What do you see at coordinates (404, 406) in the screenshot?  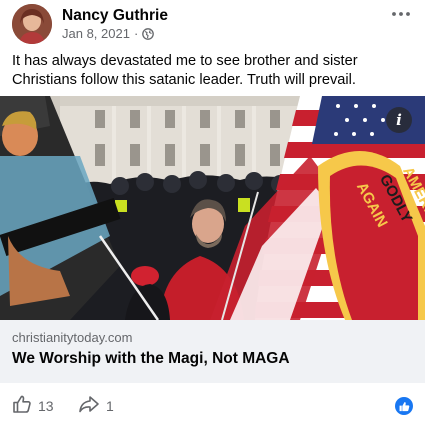 I see `like-reaction-icon` at bounding box center [404, 406].